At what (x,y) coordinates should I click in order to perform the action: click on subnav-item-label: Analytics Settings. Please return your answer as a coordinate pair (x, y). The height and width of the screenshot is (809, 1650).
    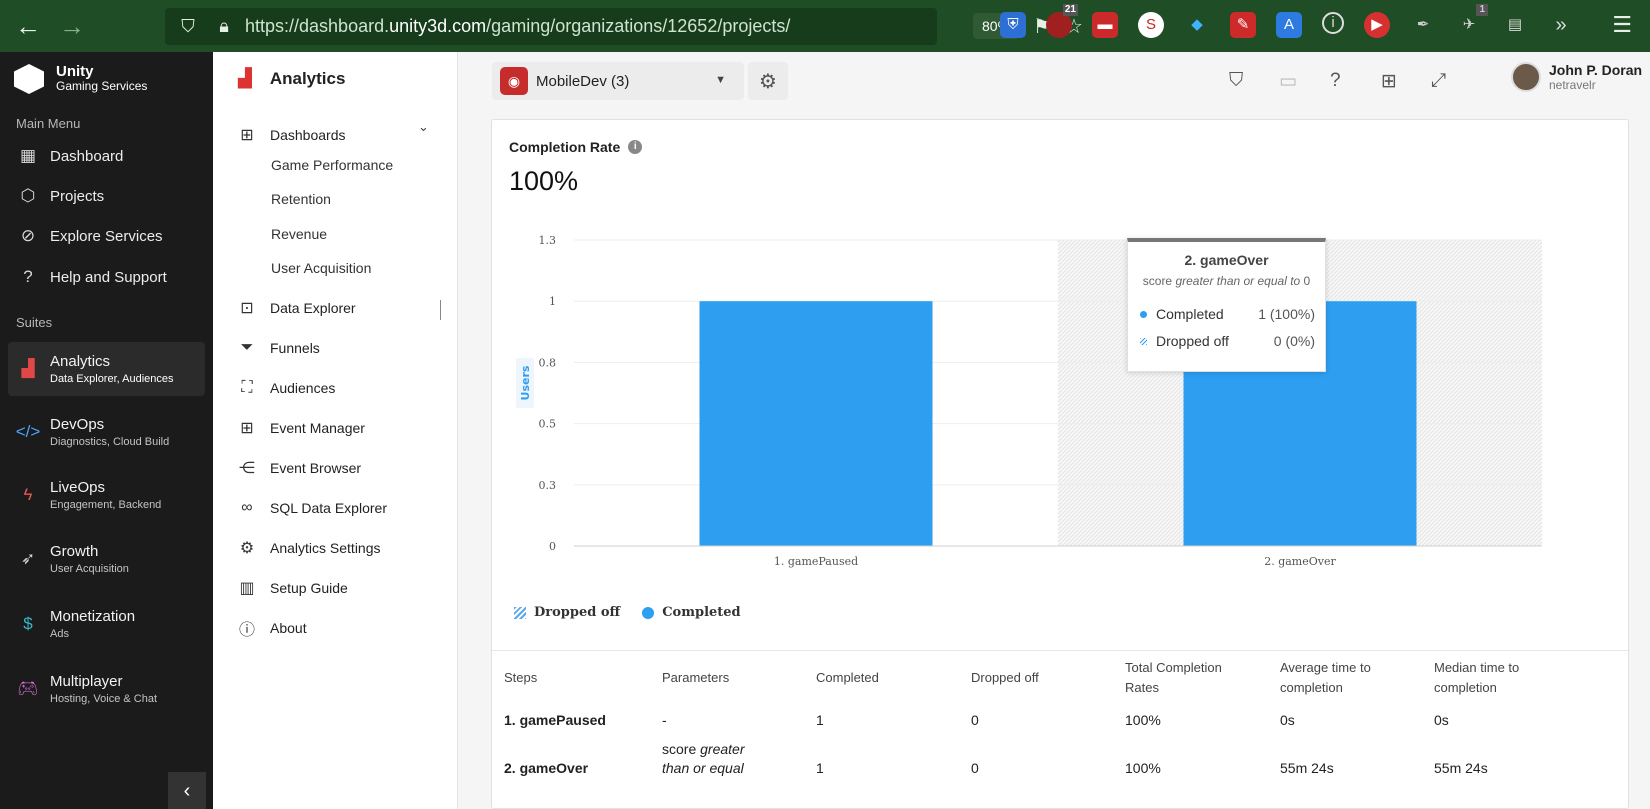
    Looking at the image, I should click on (325, 548).